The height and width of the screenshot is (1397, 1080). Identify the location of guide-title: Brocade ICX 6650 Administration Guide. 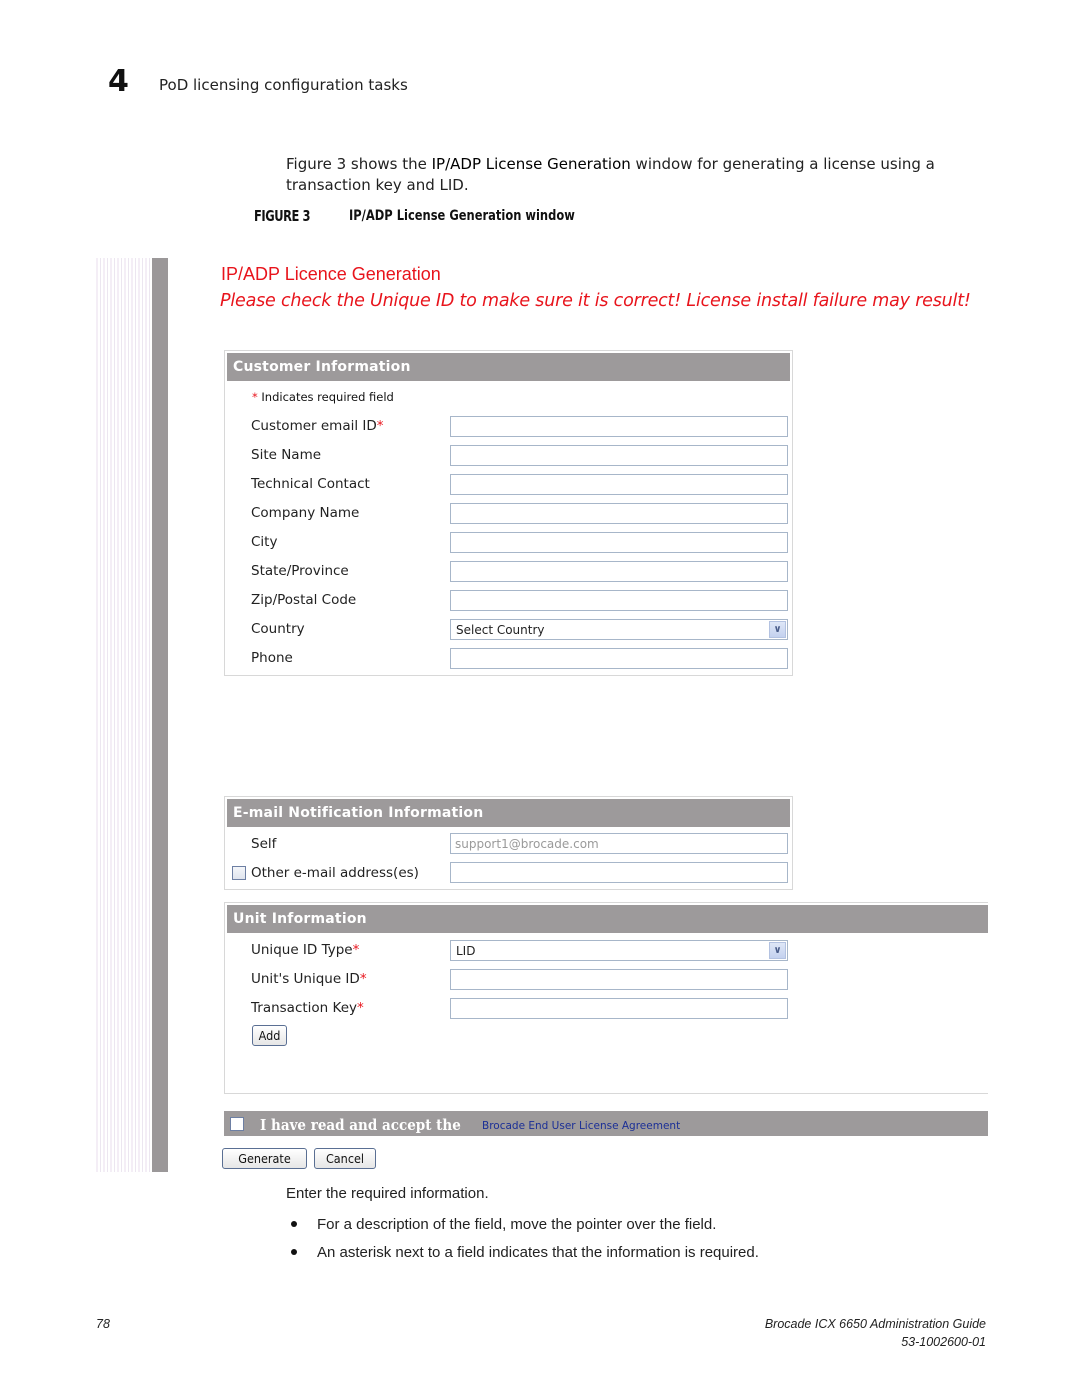
(875, 1324).